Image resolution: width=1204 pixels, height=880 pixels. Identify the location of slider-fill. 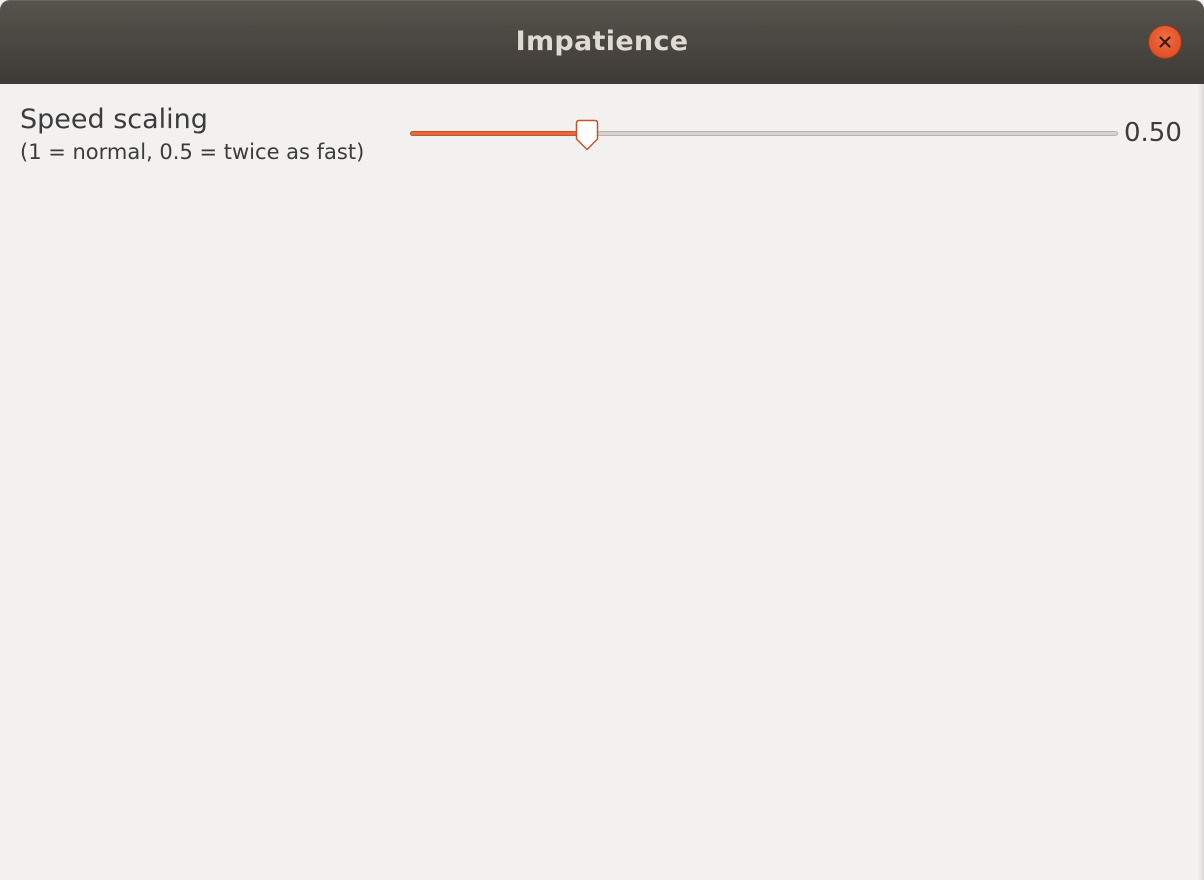
(498, 133).